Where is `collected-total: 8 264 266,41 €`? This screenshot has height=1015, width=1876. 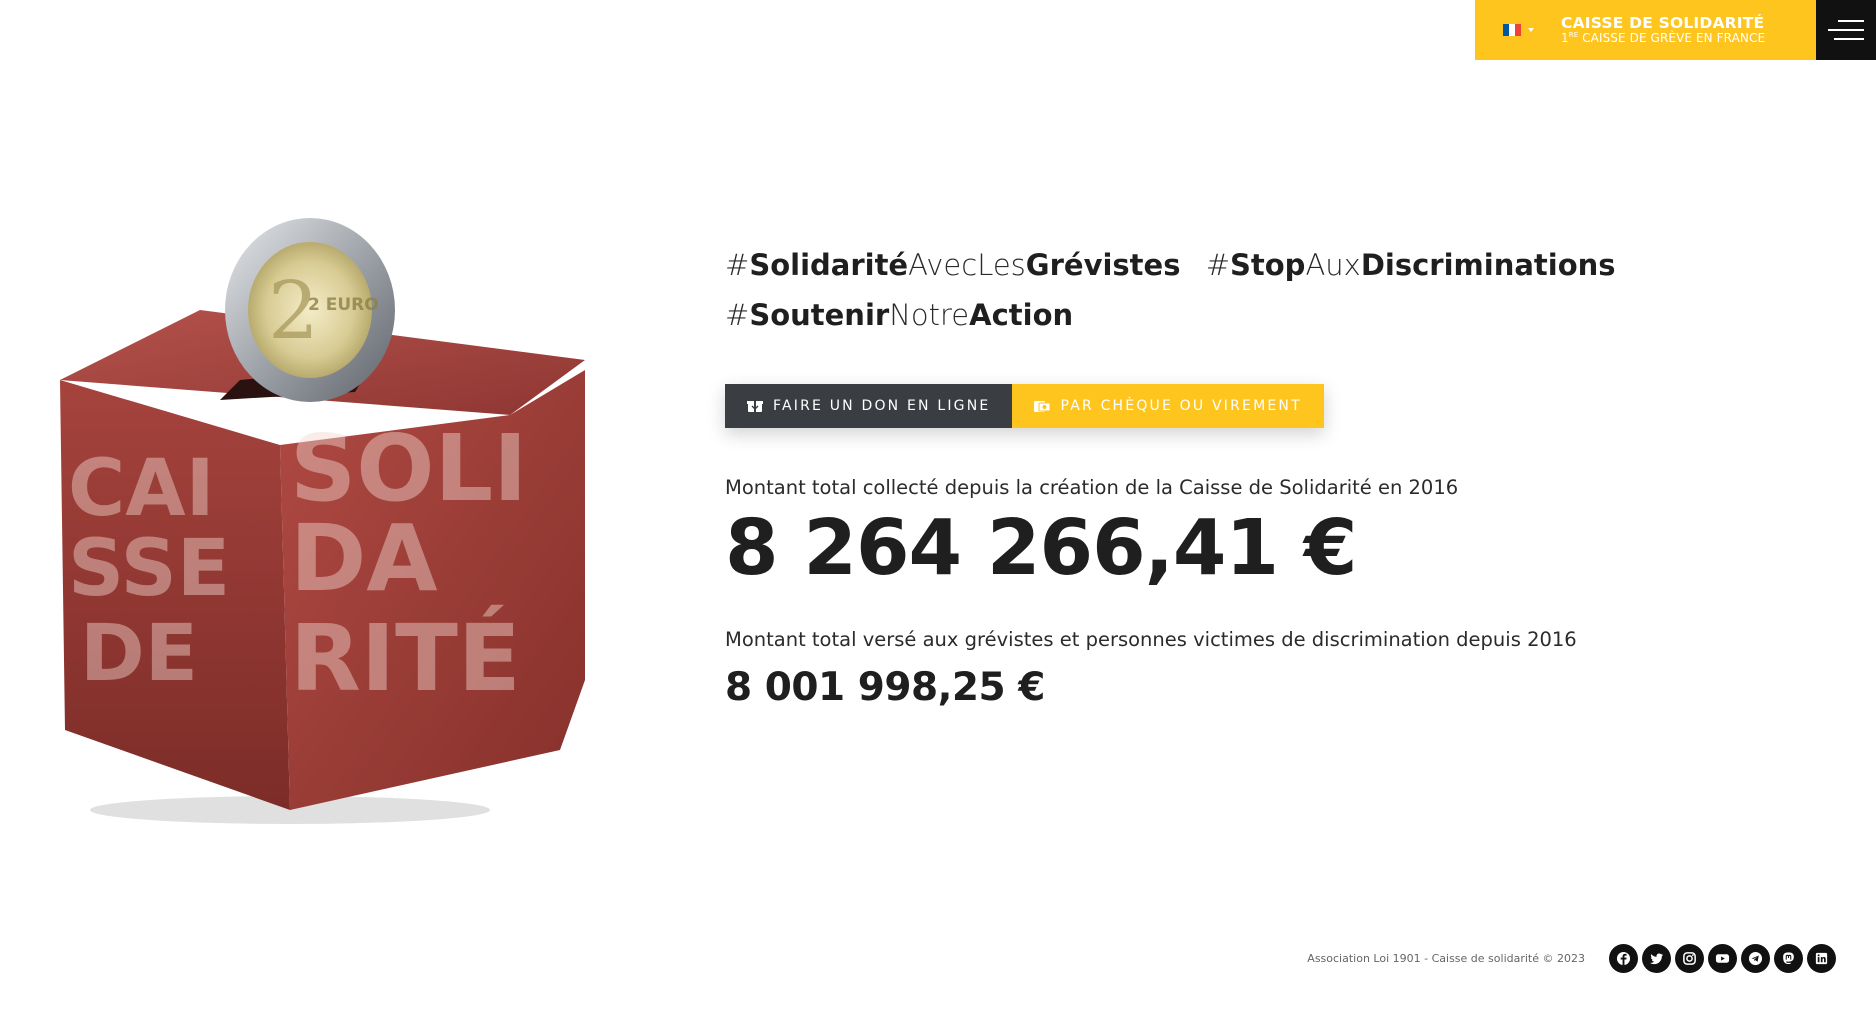 collected-total: 8 264 266,41 € is located at coordinates (1041, 548).